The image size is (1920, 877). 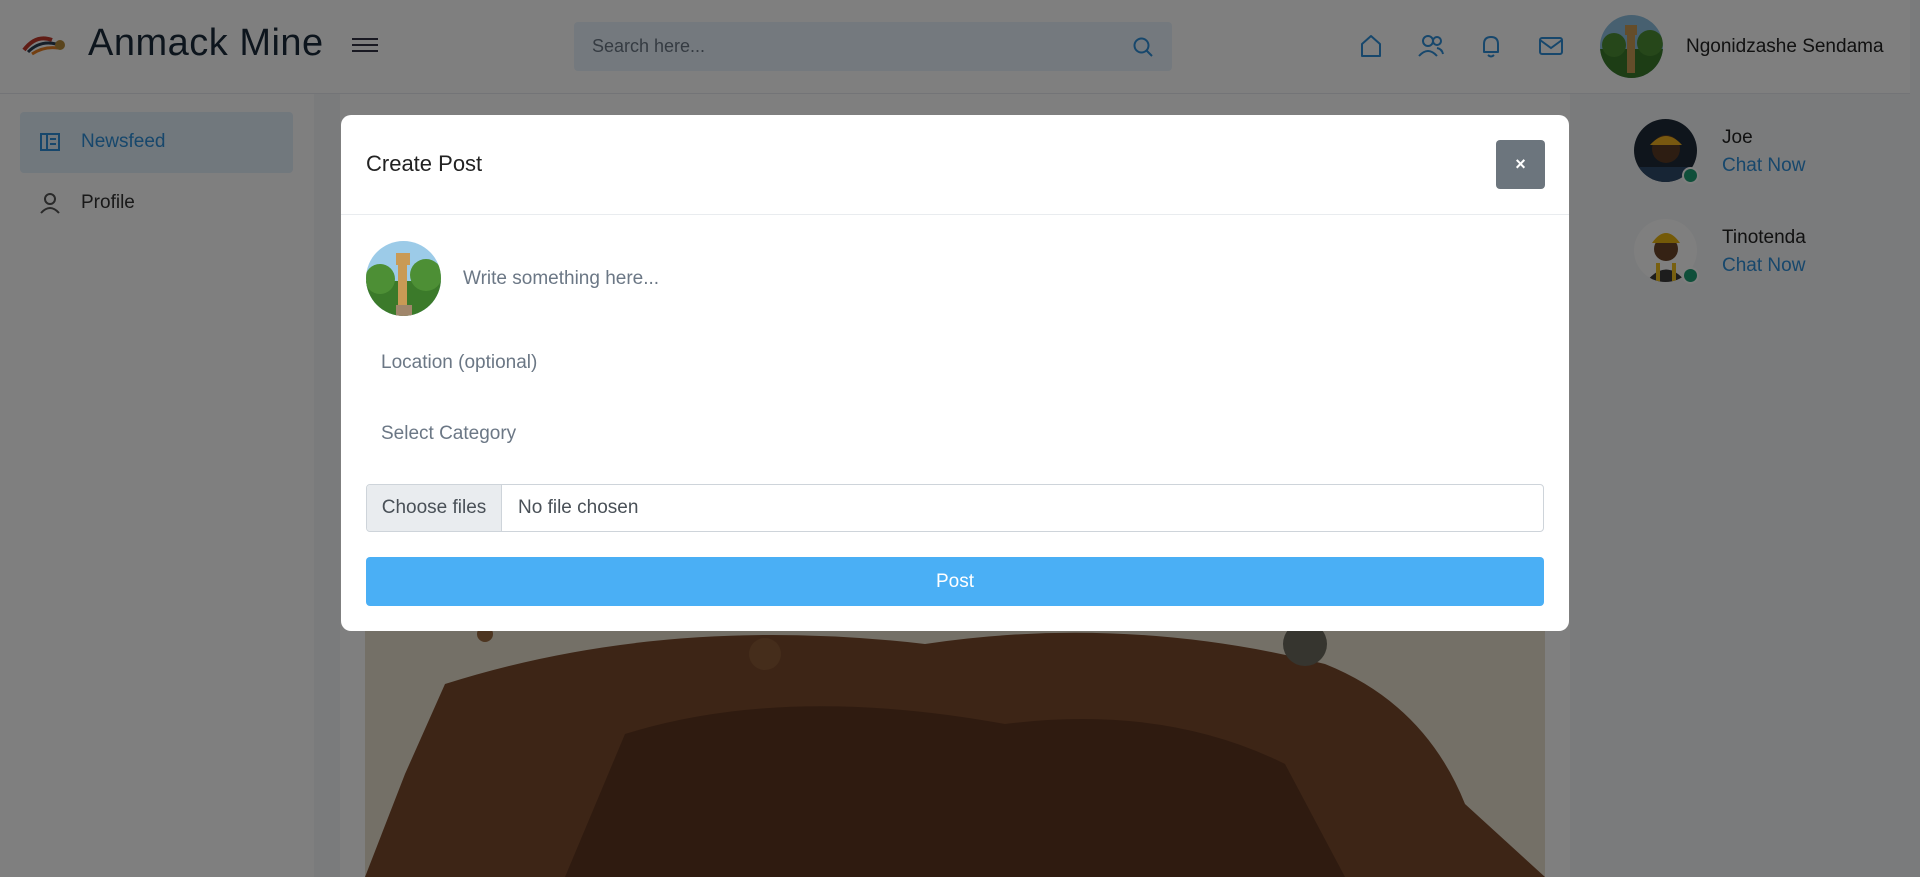 What do you see at coordinates (955, 434) in the screenshot?
I see `category-select: Select Category` at bounding box center [955, 434].